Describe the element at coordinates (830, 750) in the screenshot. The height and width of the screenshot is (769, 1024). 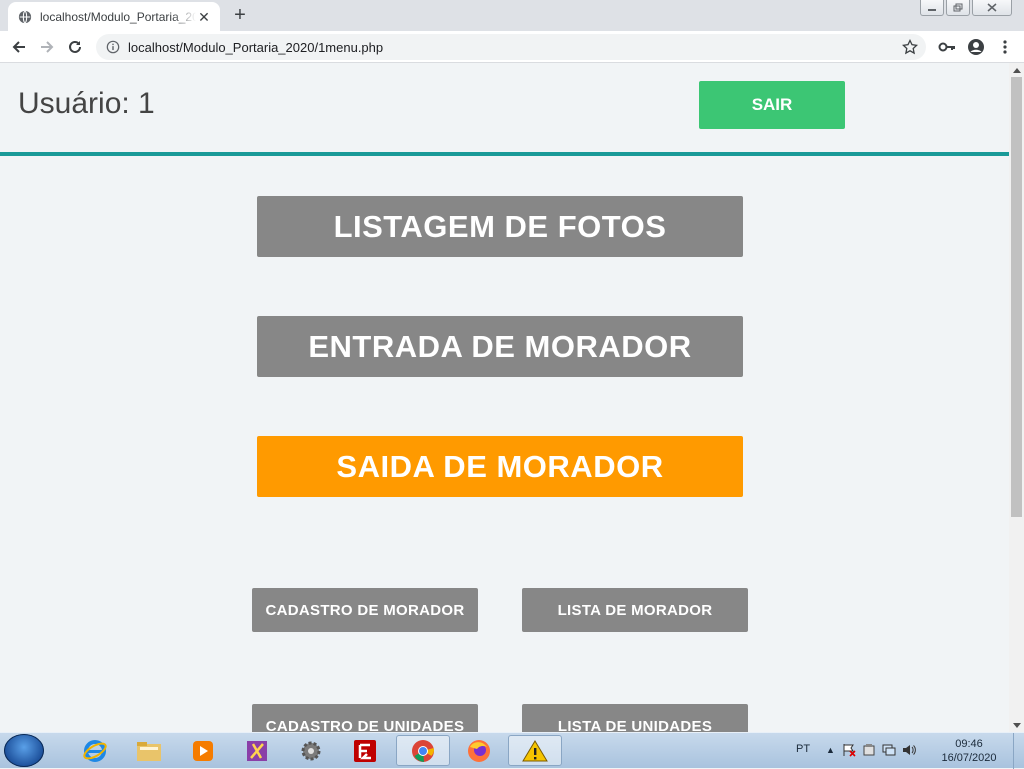
I see `show-hidden-icons-icon: ▲` at that location.